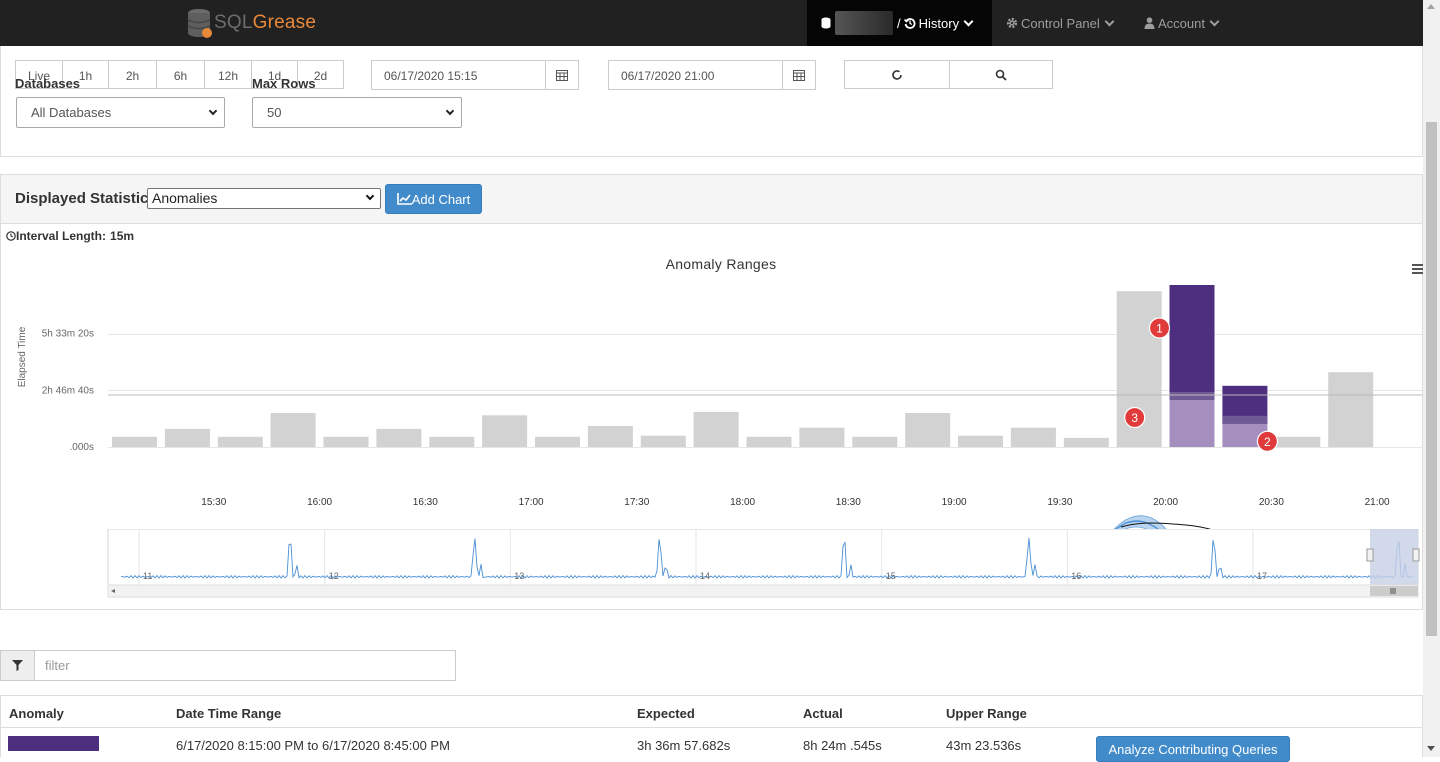  What do you see at coordinates (122, 236) in the screenshot?
I see `interval-value: 15m` at bounding box center [122, 236].